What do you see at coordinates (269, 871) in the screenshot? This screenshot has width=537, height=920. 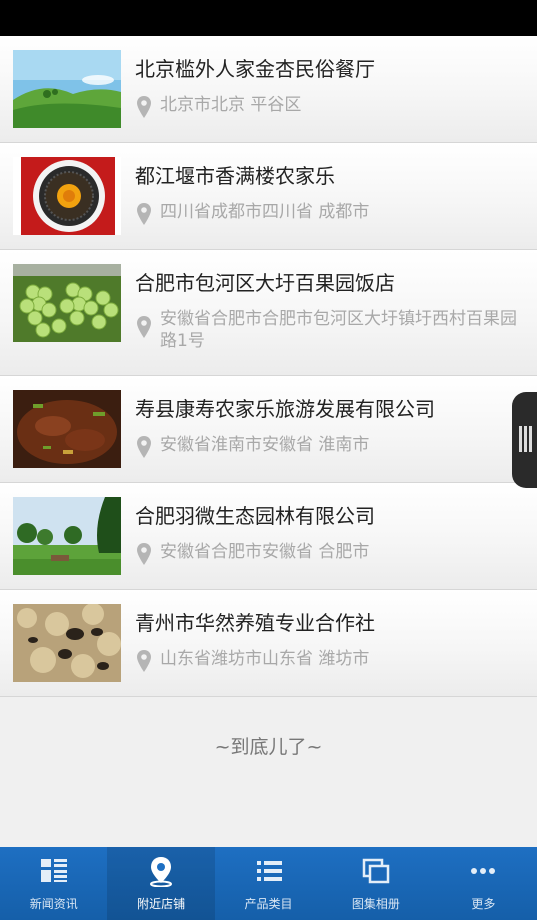 I see `list-icon` at bounding box center [269, 871].